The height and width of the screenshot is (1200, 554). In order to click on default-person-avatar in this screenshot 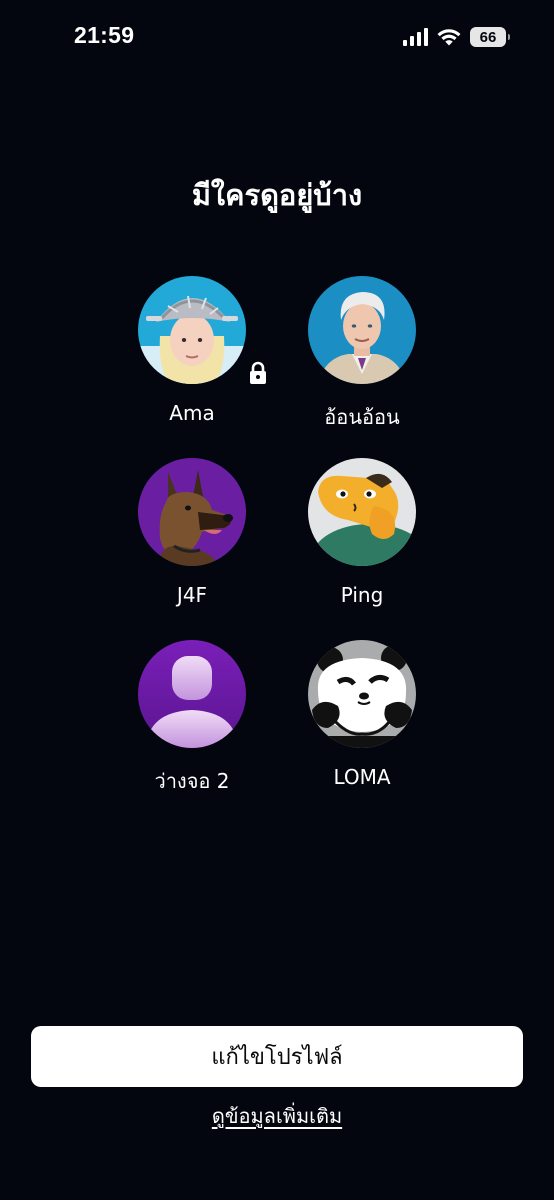, I will do `click(192, 694)`.